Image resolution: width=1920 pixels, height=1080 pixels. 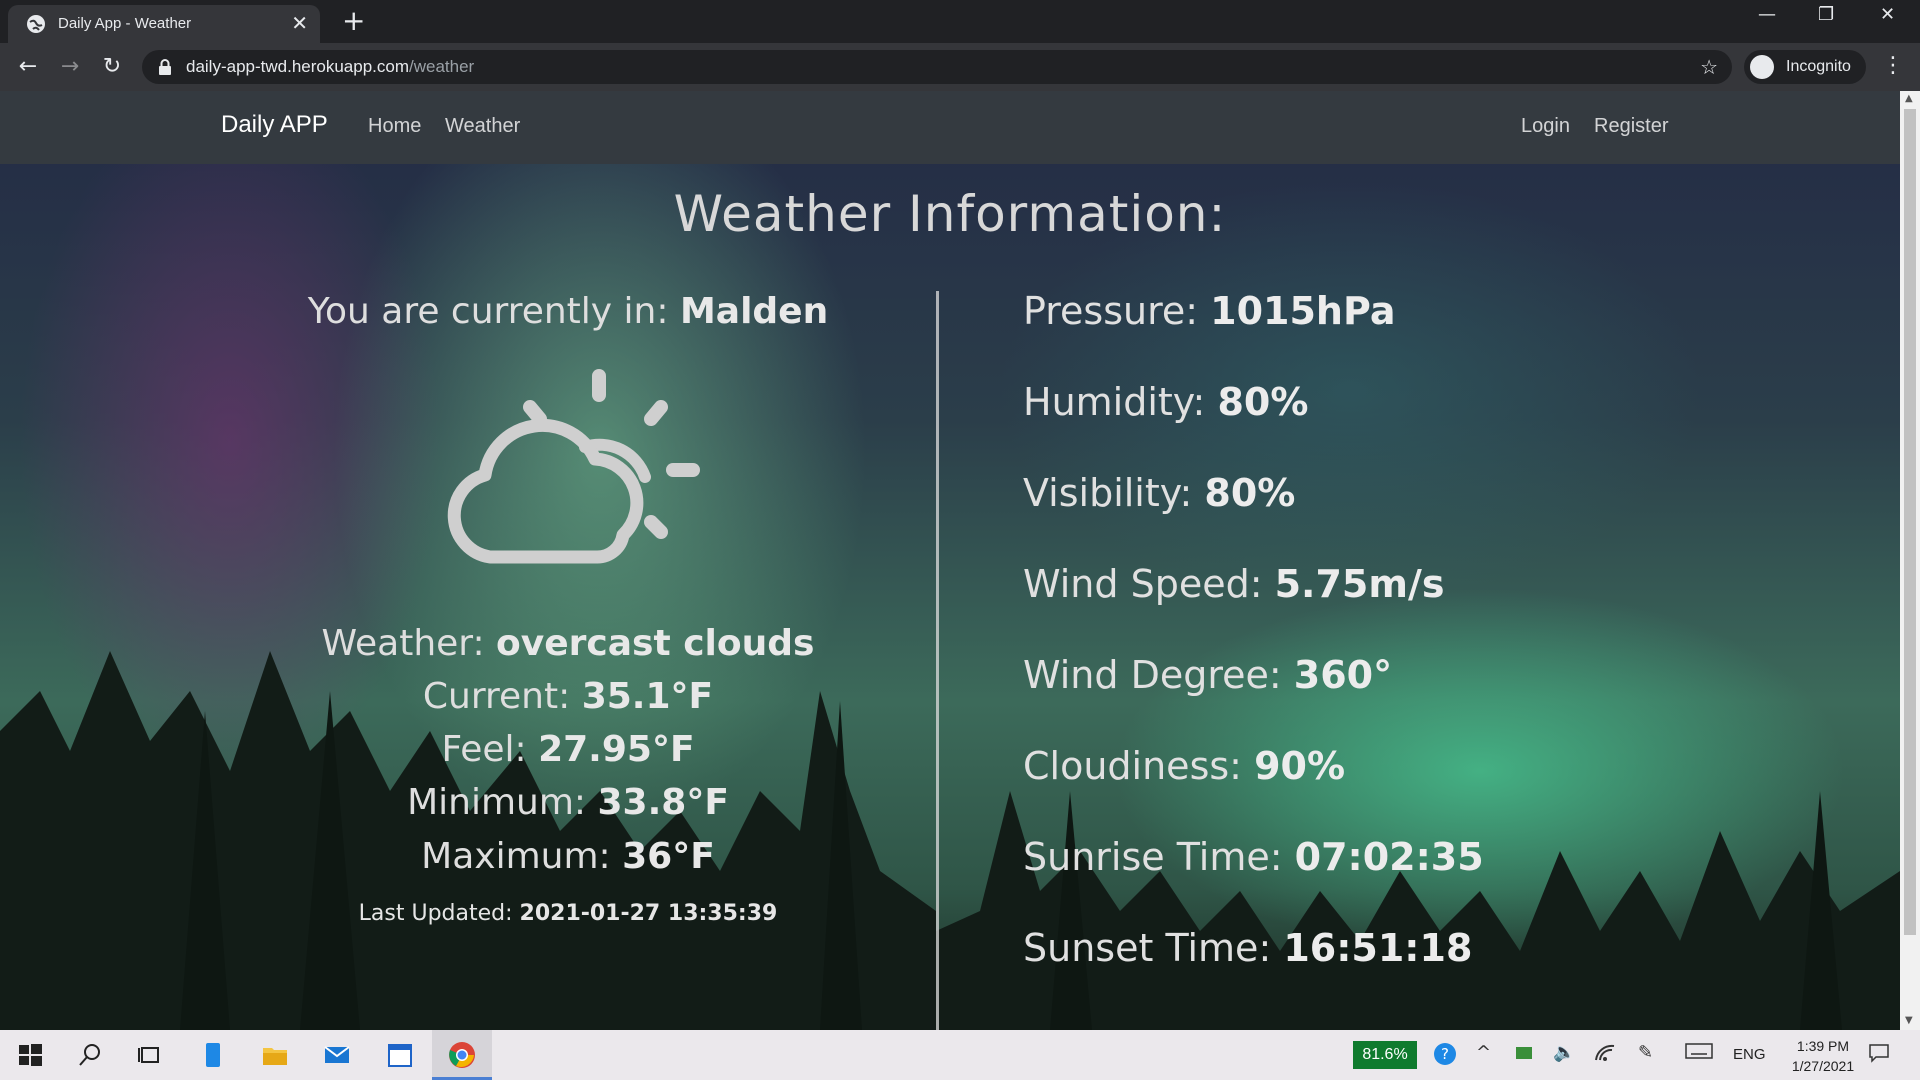 I want to click on page-scrollbar: ▲ ▼, so click(x=1910, y=560).